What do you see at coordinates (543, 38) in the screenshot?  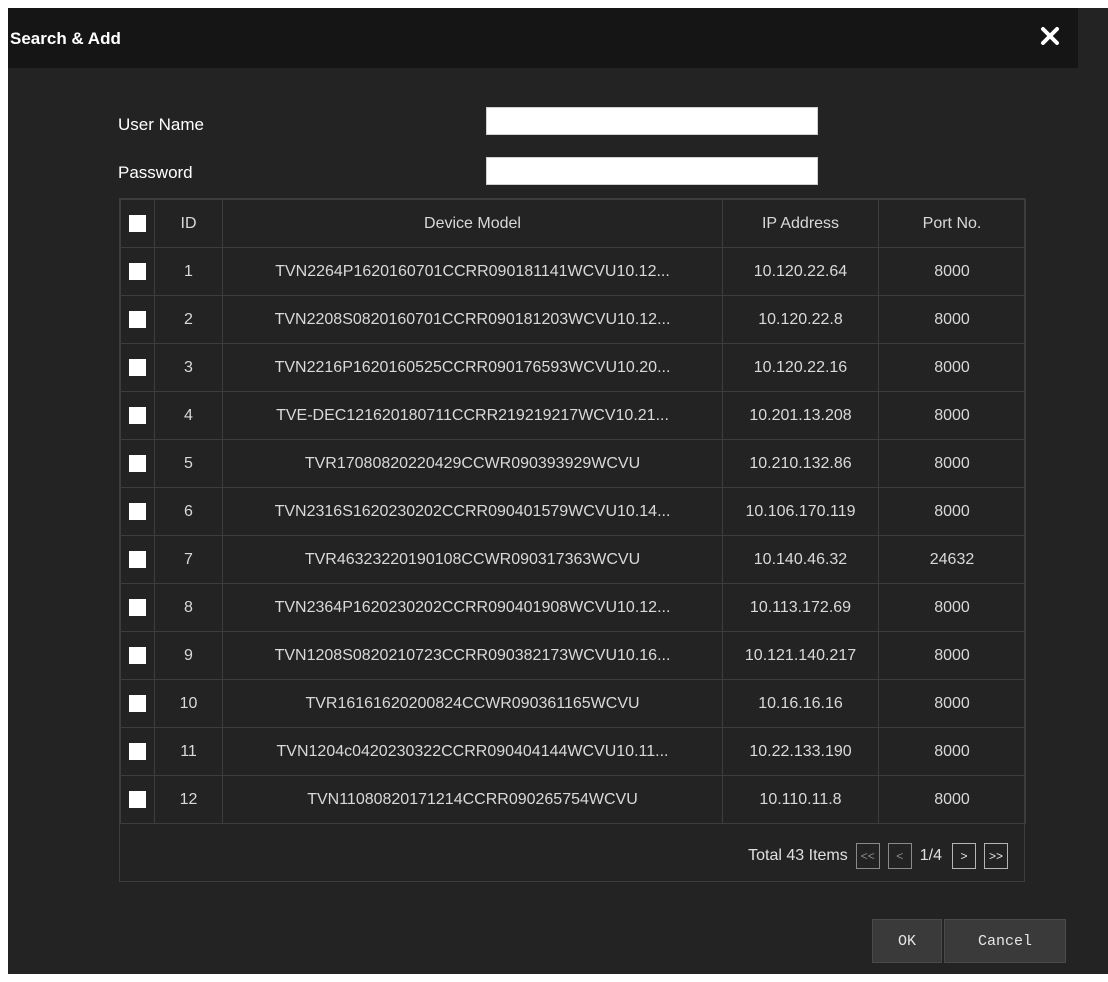 I see `dialog-titlebar: Search & Add` at bounding box center [543, 38].